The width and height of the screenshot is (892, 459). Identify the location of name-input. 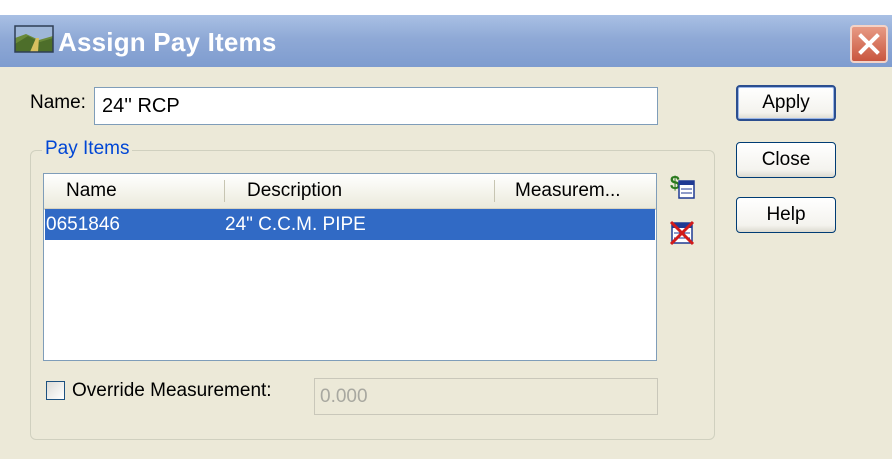
(376, 106).